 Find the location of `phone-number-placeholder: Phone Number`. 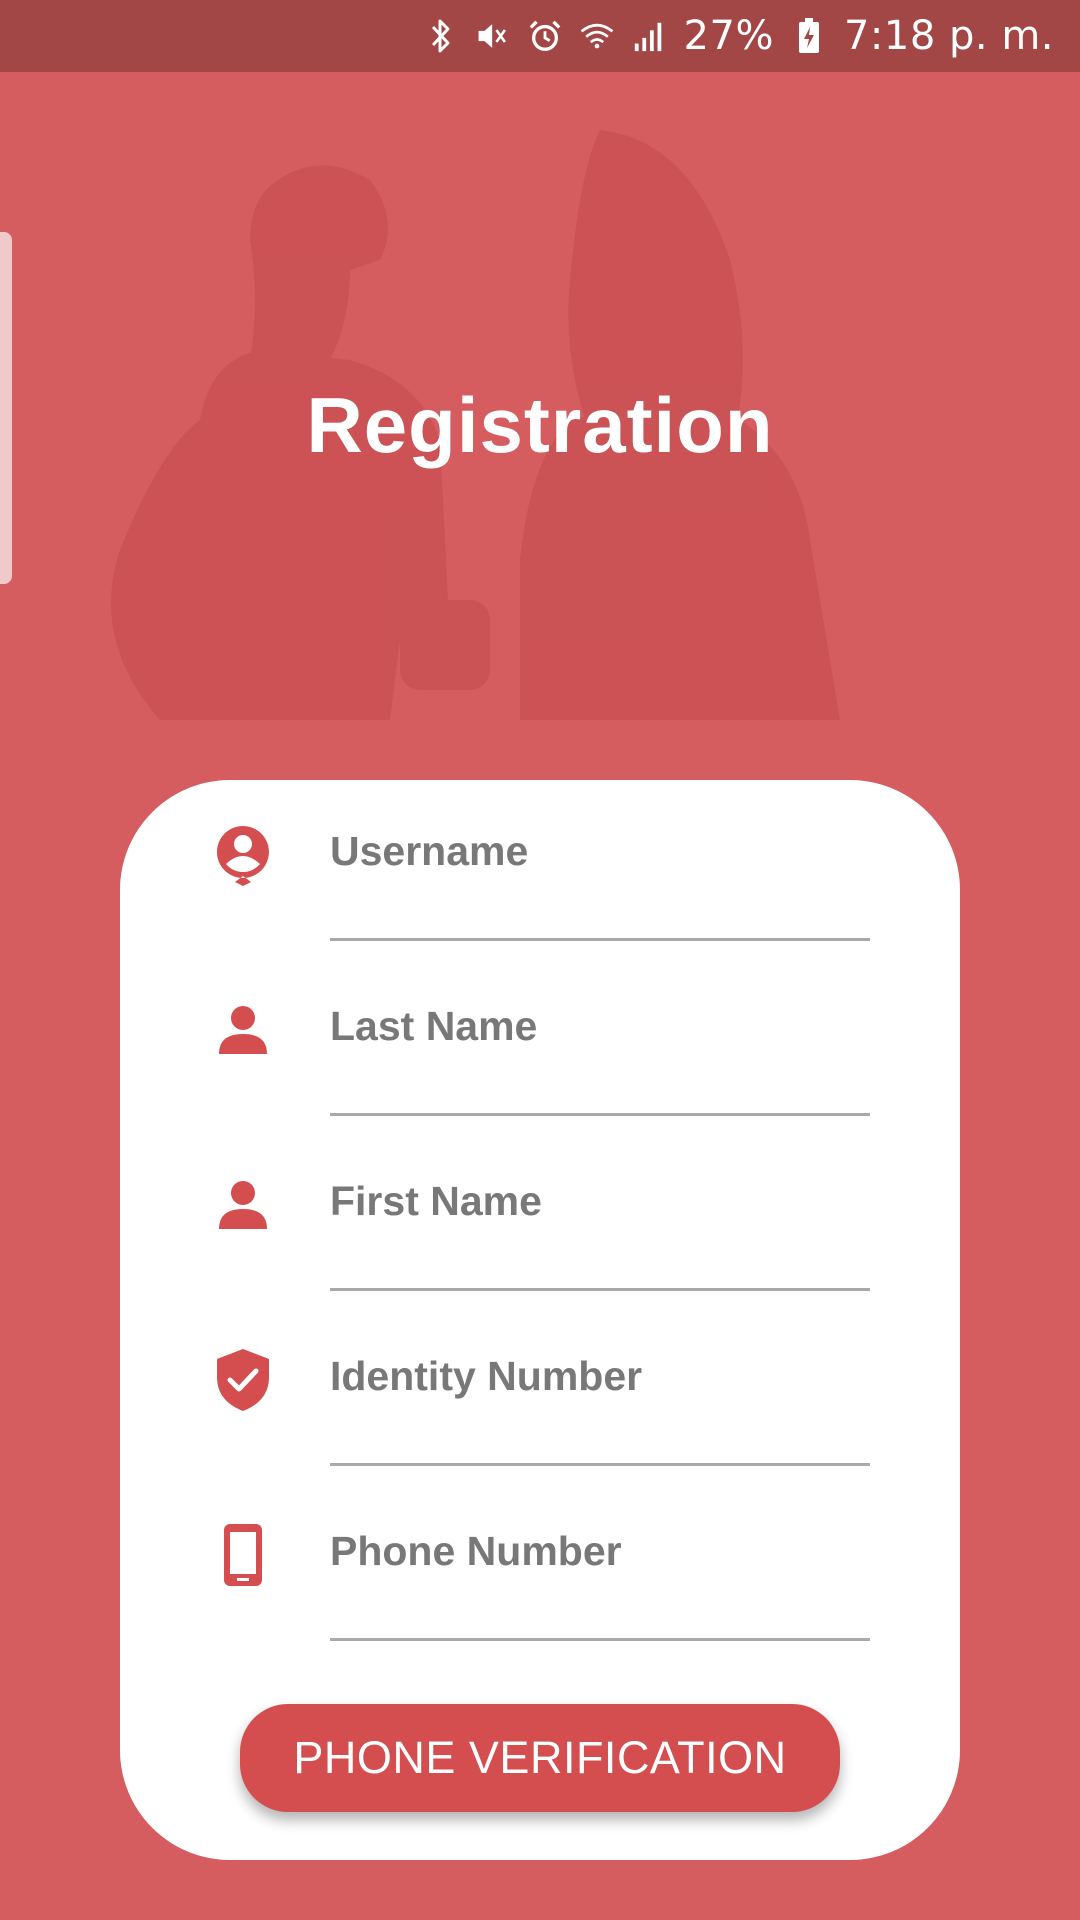

phone-number-placeholder: Phone Number is located at coordinates (476, 1551).